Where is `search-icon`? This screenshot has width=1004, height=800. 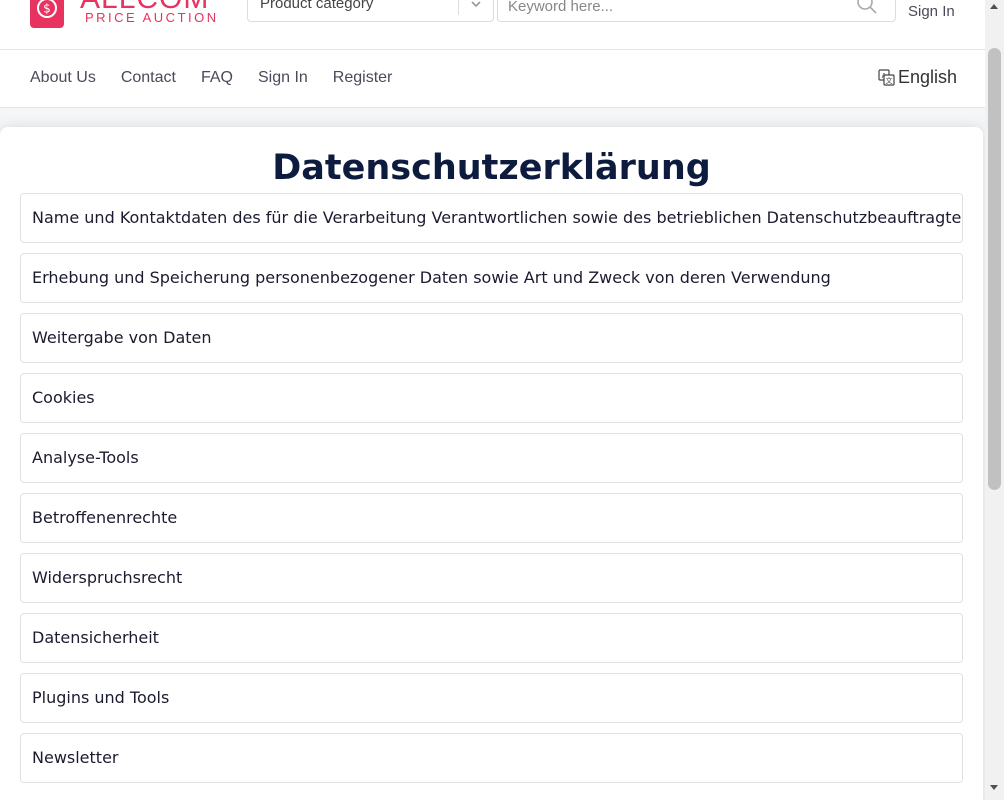
search-icon is located at coordinates (867, 7).